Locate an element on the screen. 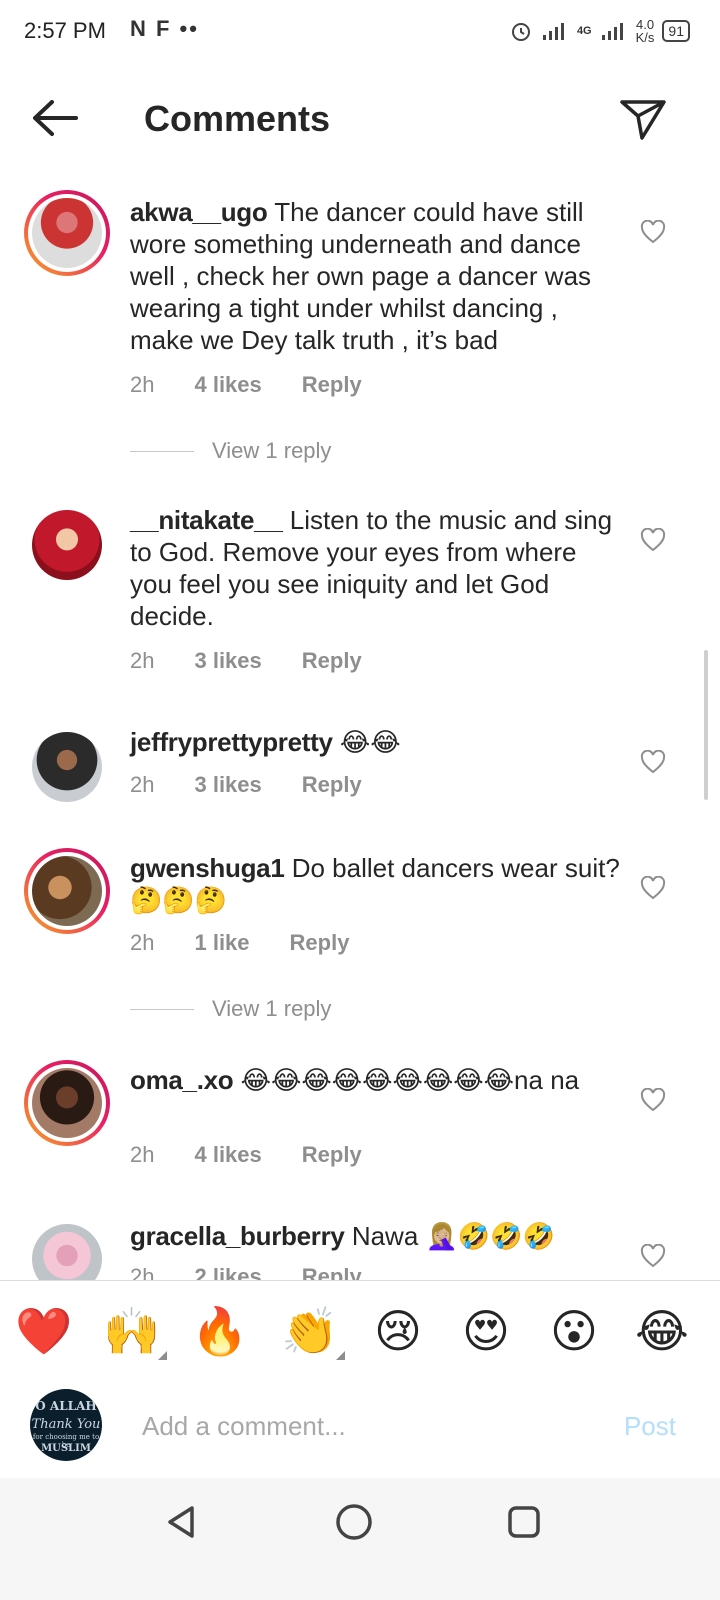 The image size is (720, 1600). comment-body: 😂😂 is located at coordinates (370, 742).